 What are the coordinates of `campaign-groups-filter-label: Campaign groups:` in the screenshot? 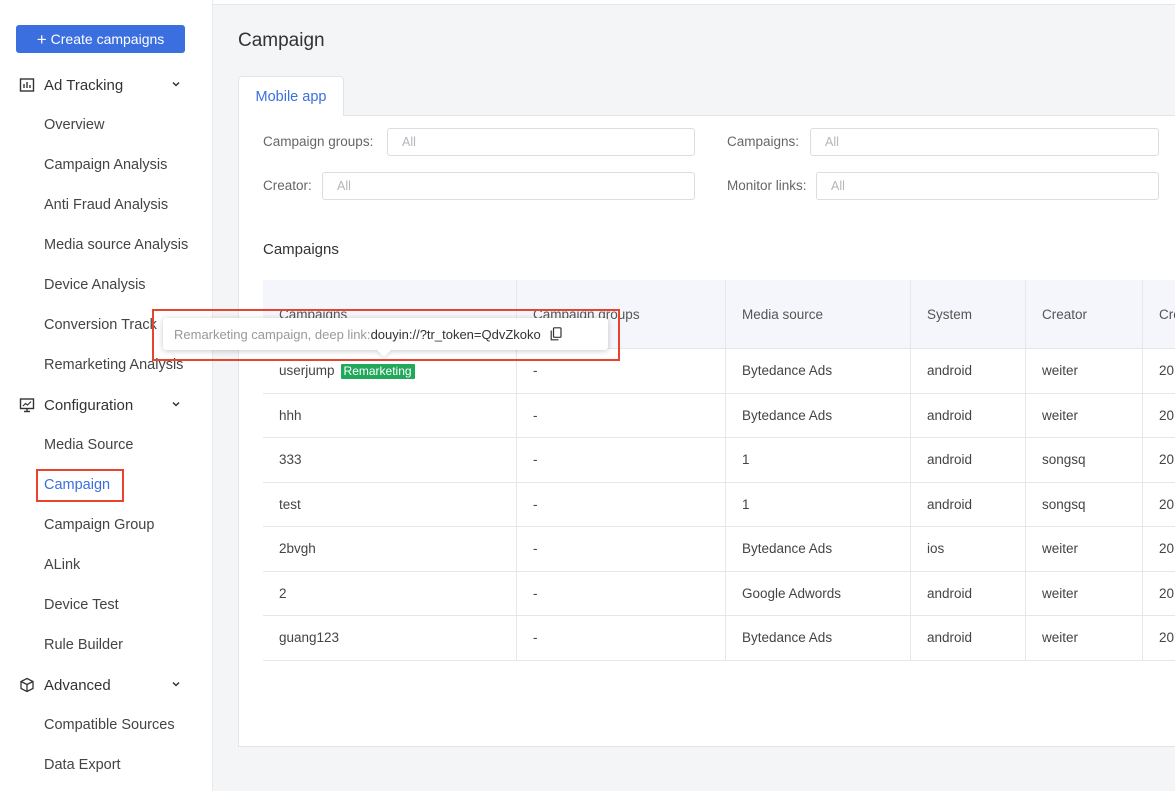 It's located at (318, 141).